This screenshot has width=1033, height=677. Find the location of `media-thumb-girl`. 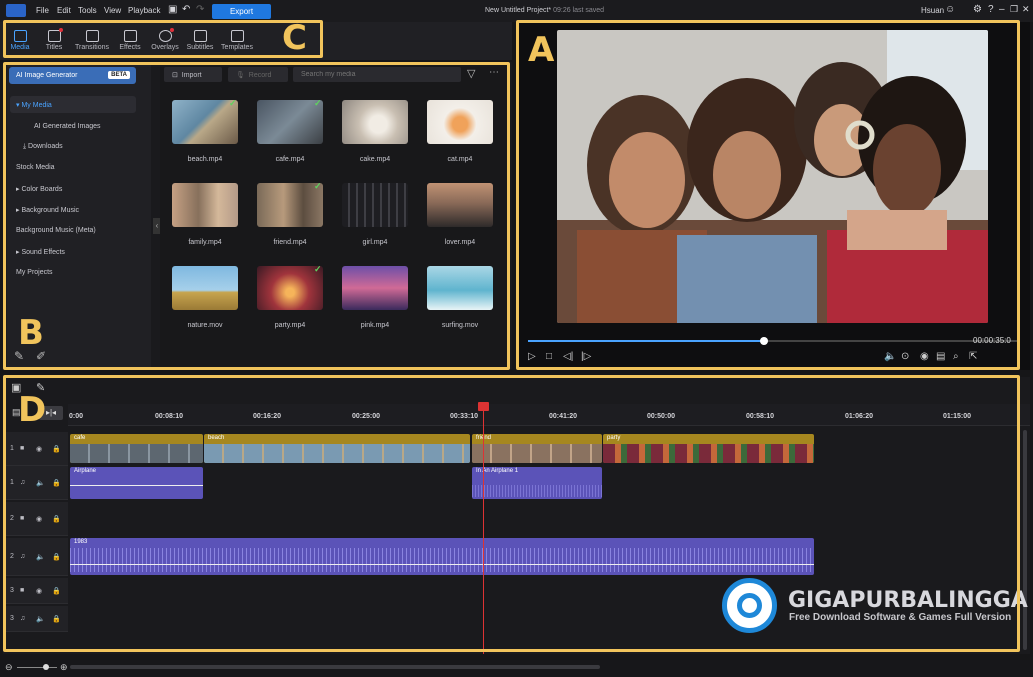

media-thumb-girl is located at coordinates (375, 205).